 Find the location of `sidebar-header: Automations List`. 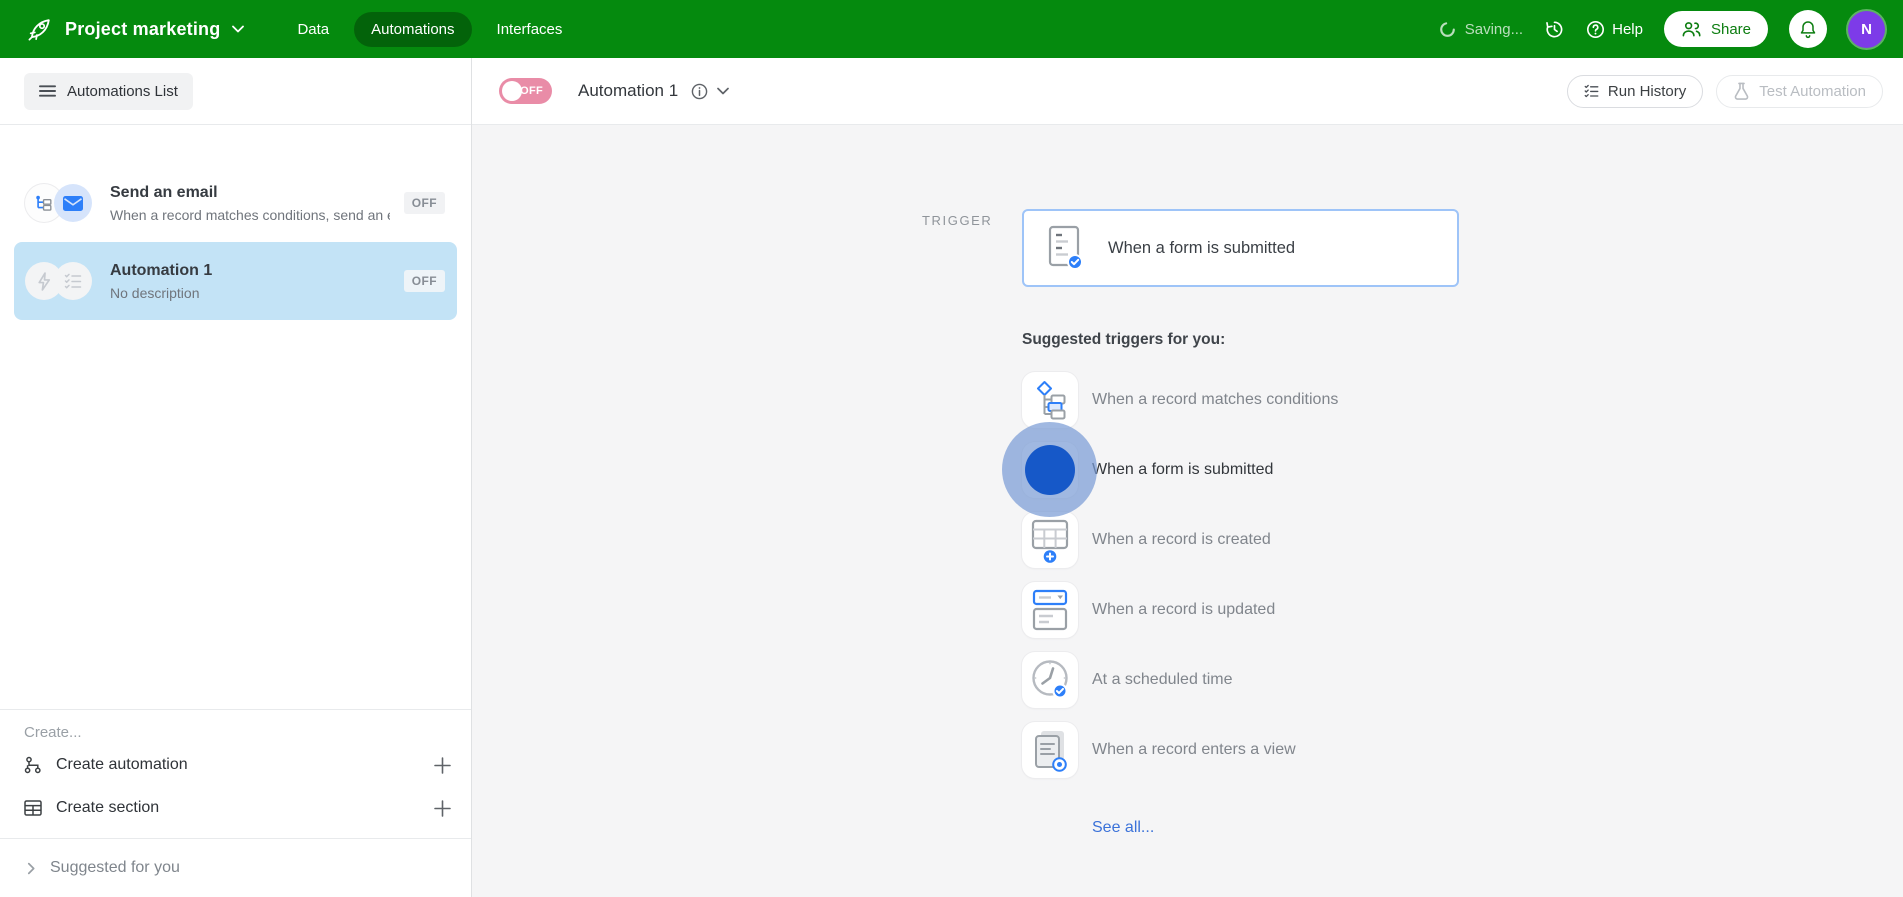

sidebar-header: Automations List is located at coordinates (235, 91).